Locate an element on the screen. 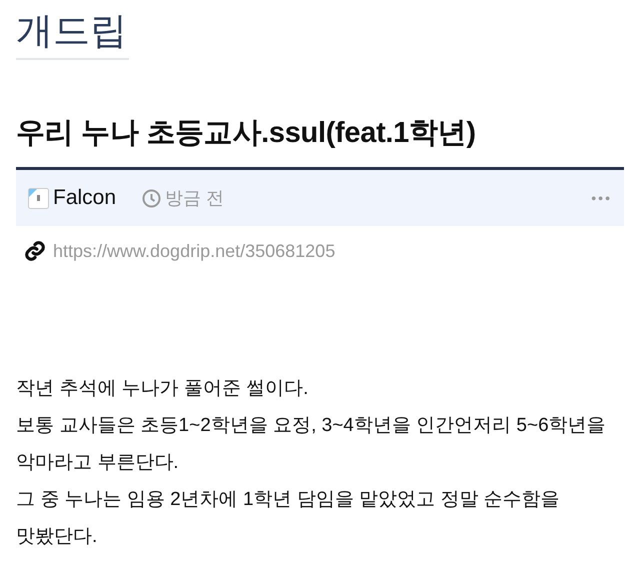 The image size is (640, 564). post-time: 방금 전 is located at coordinates (194, 198).